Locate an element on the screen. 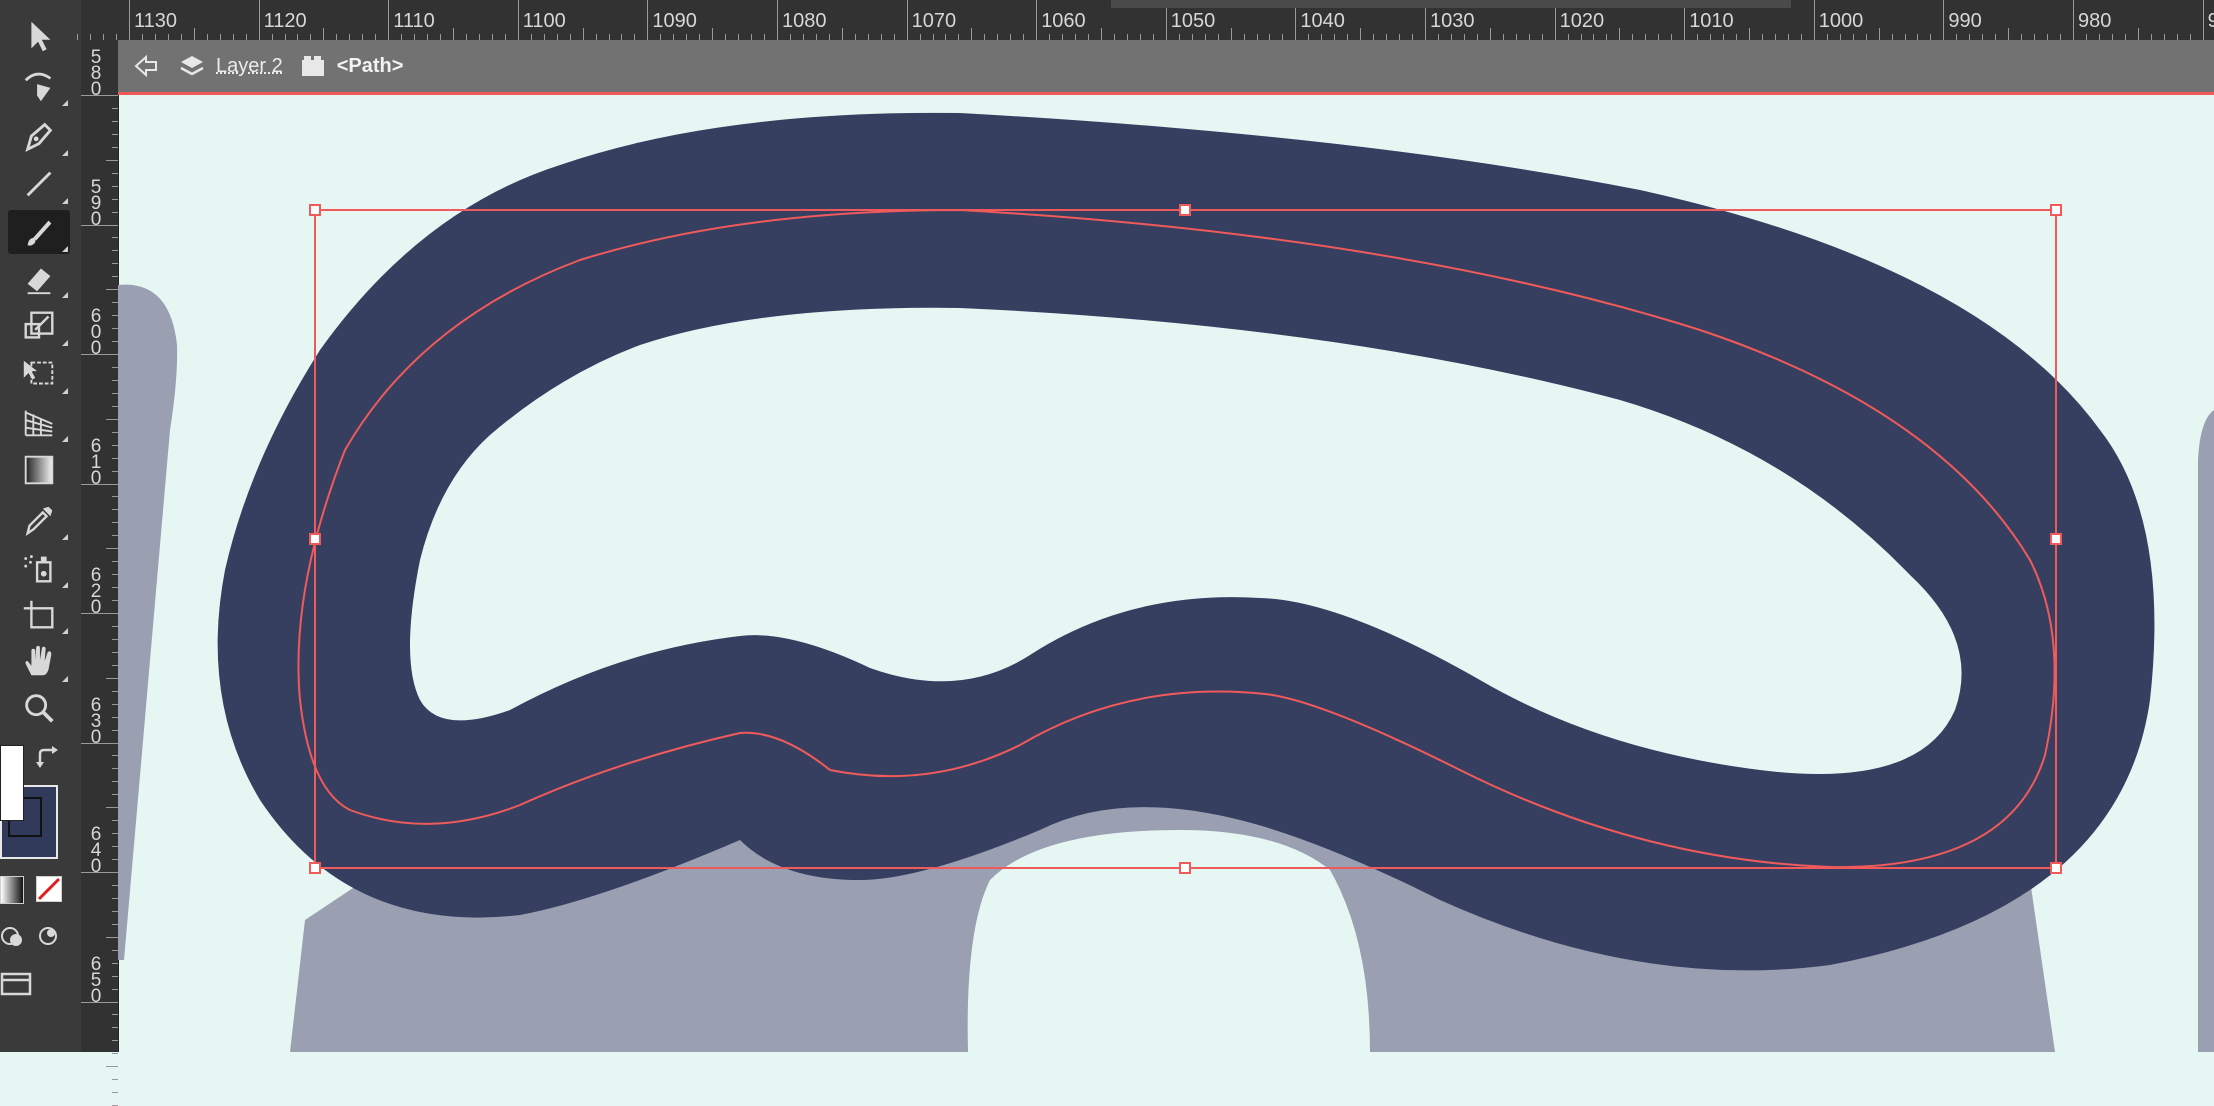  none-mode-button is located at coordinates (49, 889).